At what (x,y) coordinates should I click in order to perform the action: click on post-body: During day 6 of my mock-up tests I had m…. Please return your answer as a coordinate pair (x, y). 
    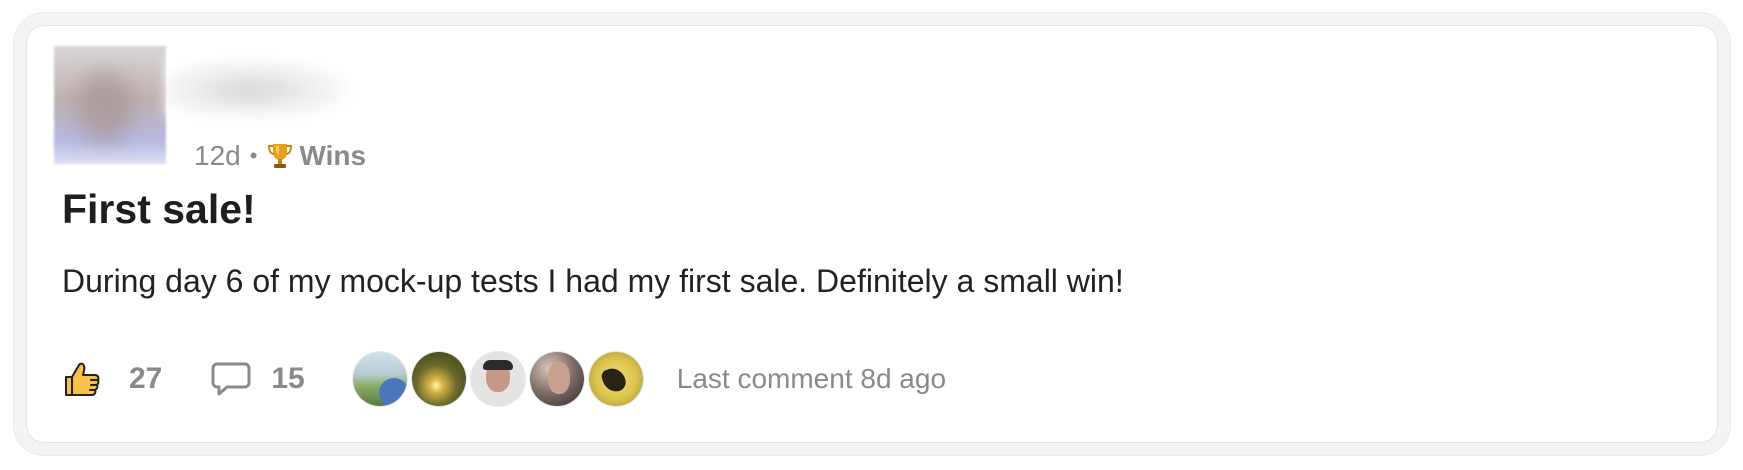
    Looking at the image, I should click on (593, 281).